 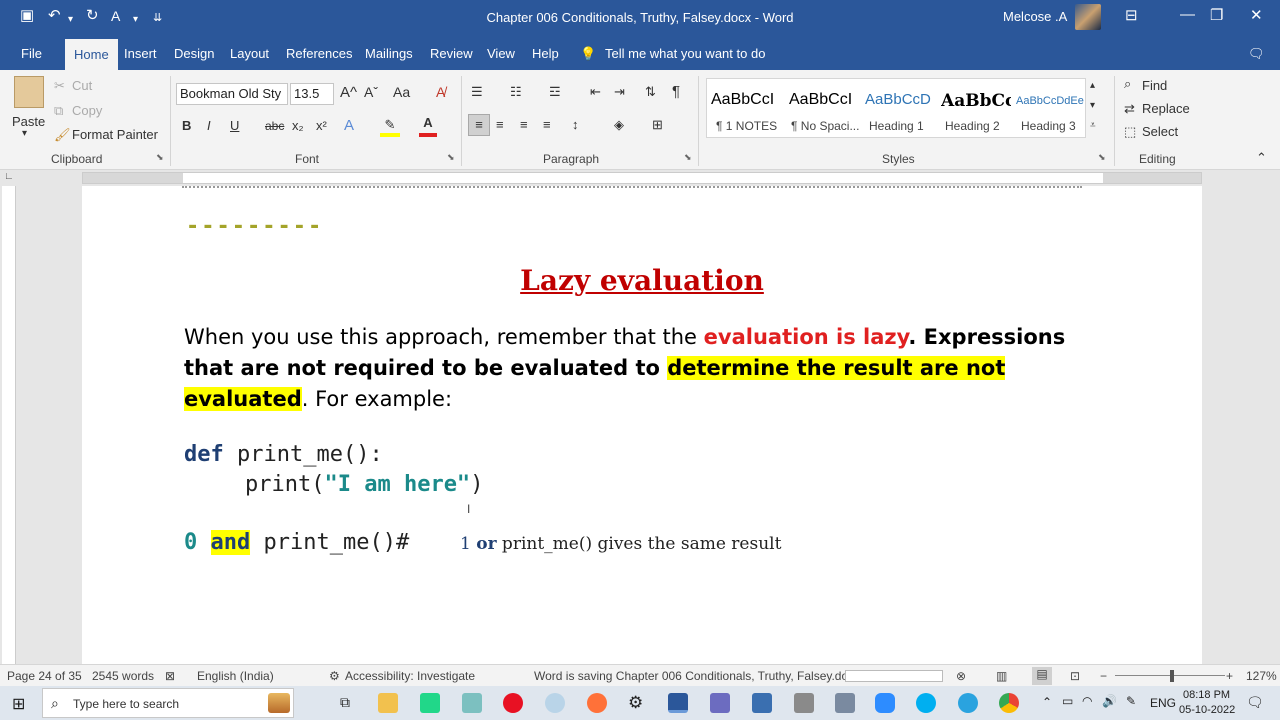 I want to click on tab-review: Review, so click(x=451, y=53).